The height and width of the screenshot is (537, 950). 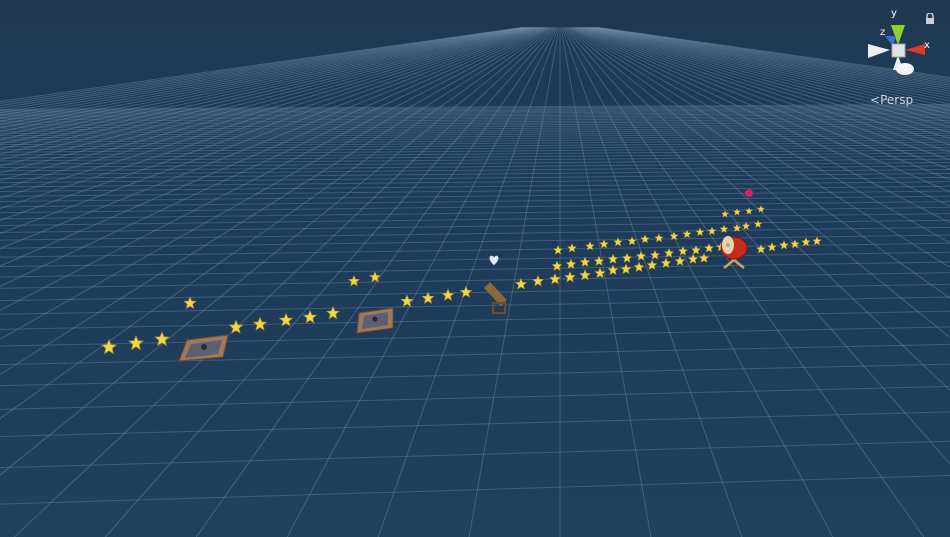 What do you see at coordinates (927, 45) in the screenshot?
I see `gizmo-x-label: x` at bounding box center [927, 45].